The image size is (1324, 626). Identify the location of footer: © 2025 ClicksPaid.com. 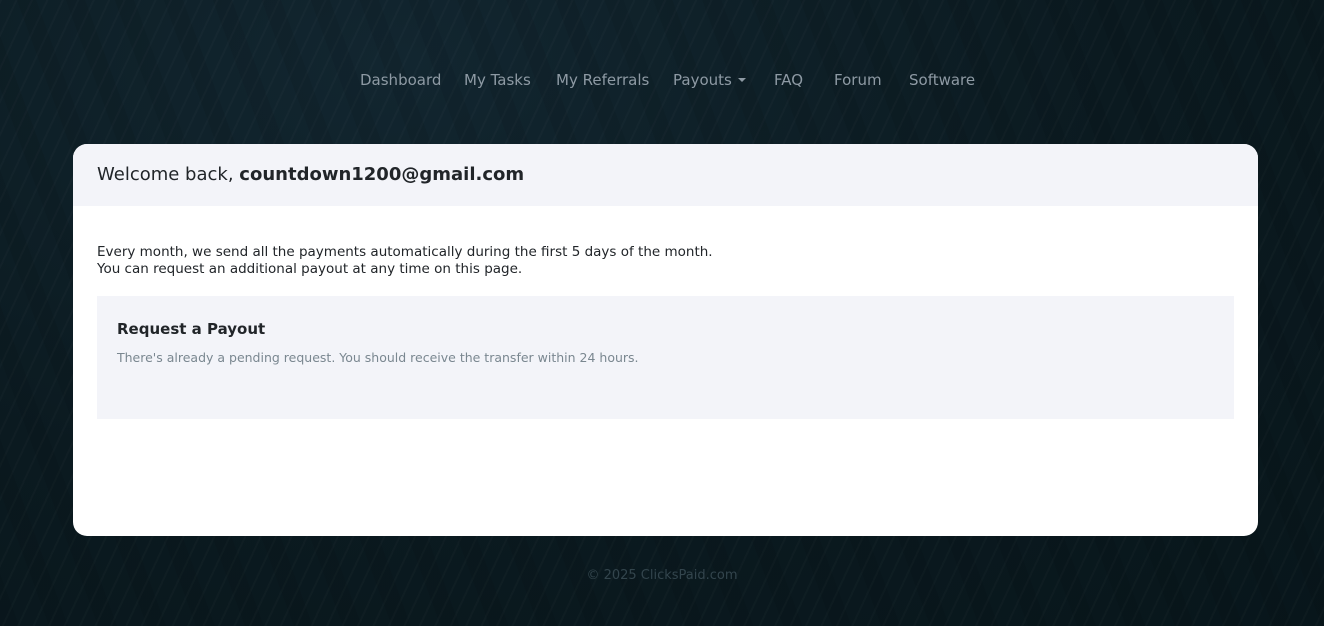
(662, 575).